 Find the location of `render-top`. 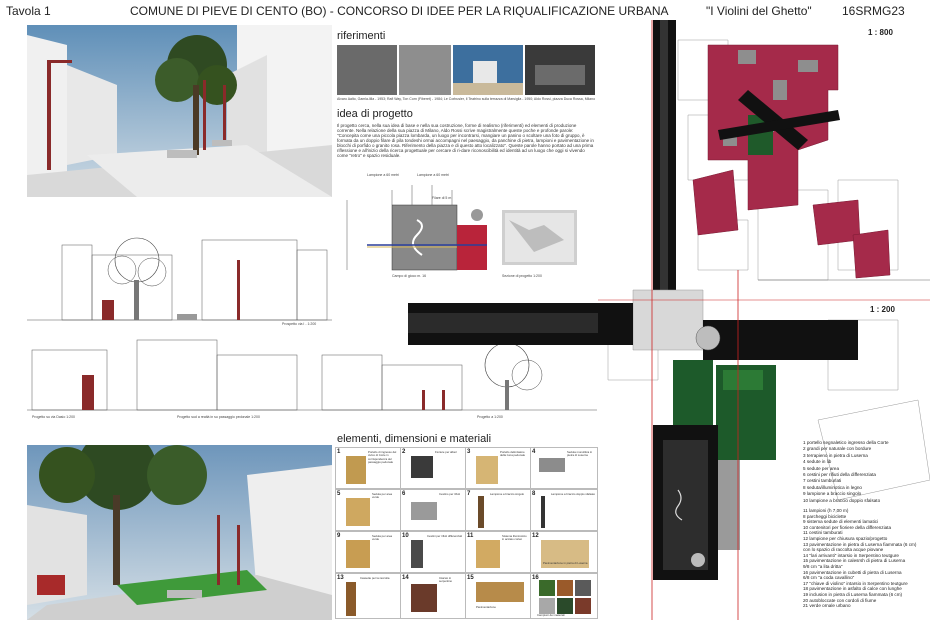

render-top is located at coordinates (179, 111).